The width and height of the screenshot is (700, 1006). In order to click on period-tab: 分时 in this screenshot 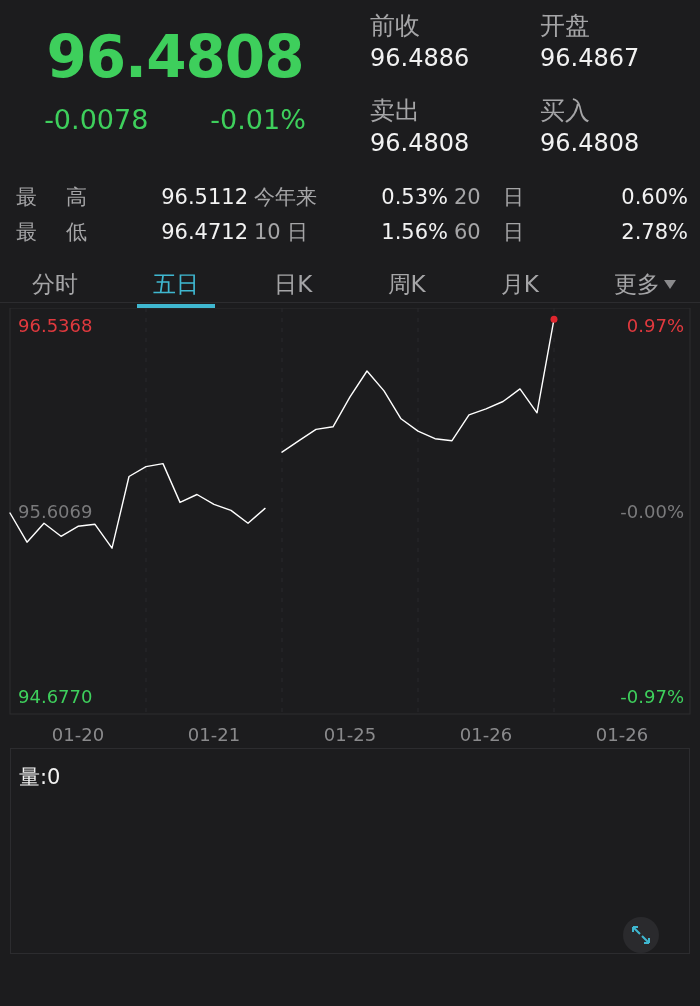, I will do `click(55, 289)`.